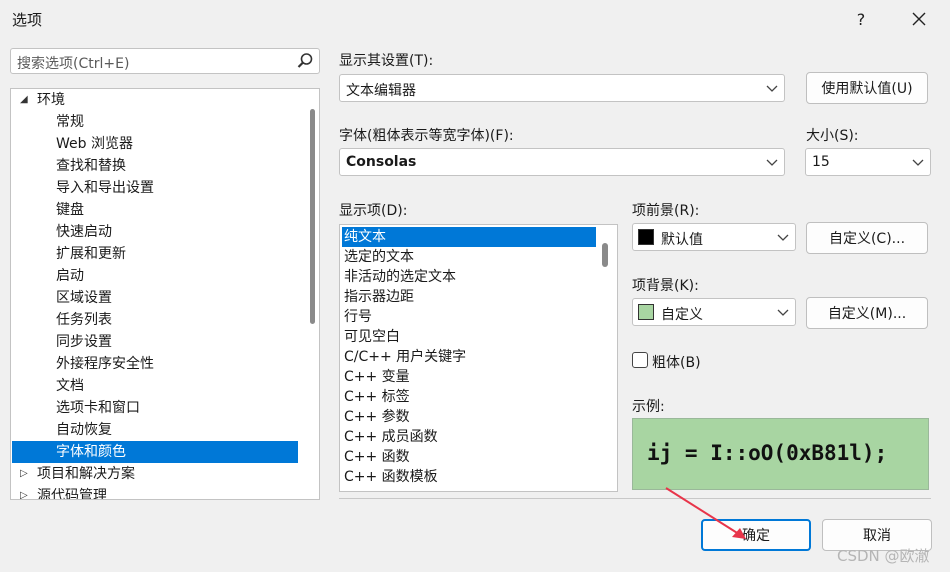 The height and width of the screenshot is (572, 950). I want to click on background-swatch, so click(646, 312).